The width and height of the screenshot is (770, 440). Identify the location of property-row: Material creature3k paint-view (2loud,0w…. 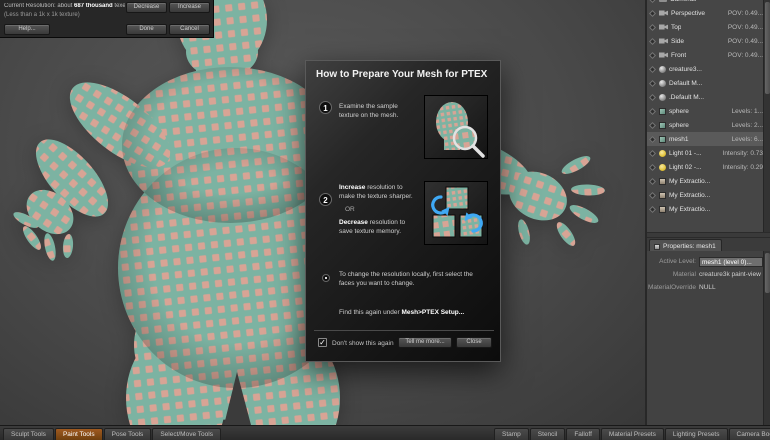
(708, 274).